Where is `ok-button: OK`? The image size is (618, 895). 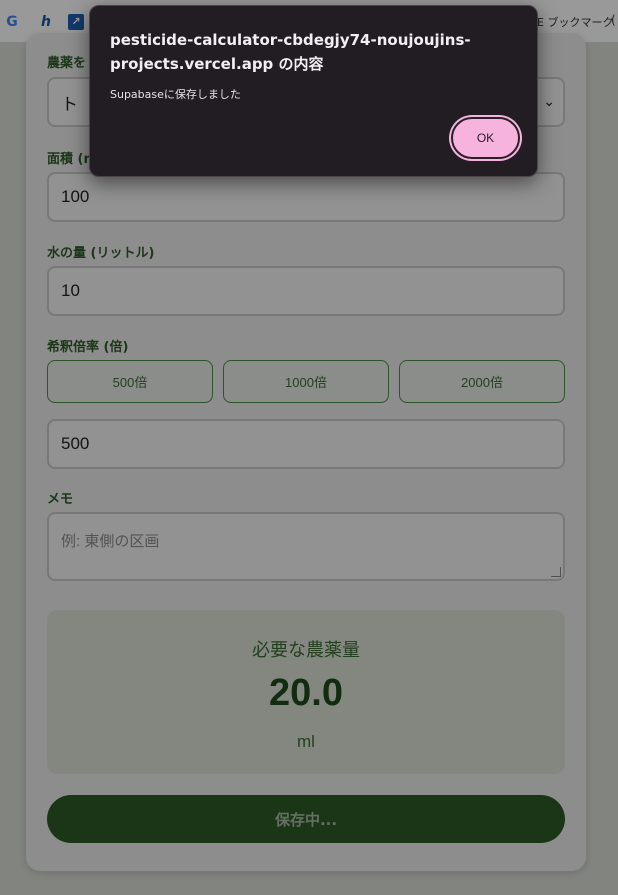 ok-button: OK is located at coordinates (485, 138).